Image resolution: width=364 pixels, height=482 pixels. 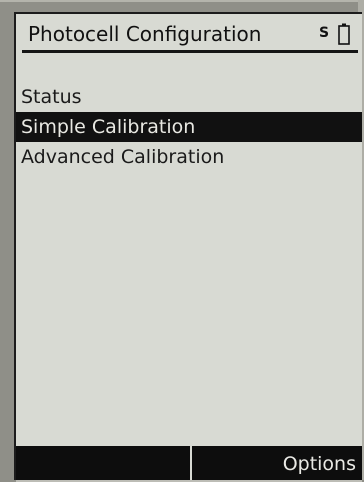 I want to click on title-bar: Photocell Configuration S, so click(x=189, y=32).